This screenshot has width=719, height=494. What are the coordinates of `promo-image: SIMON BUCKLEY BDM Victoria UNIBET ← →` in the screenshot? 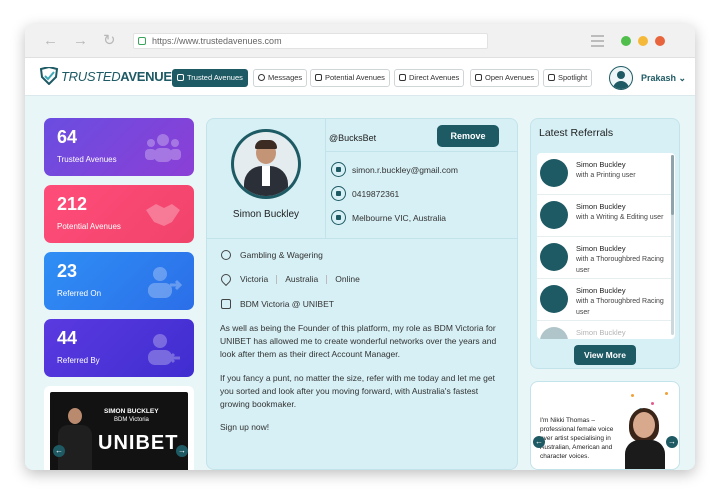 It's located at (119, 431).